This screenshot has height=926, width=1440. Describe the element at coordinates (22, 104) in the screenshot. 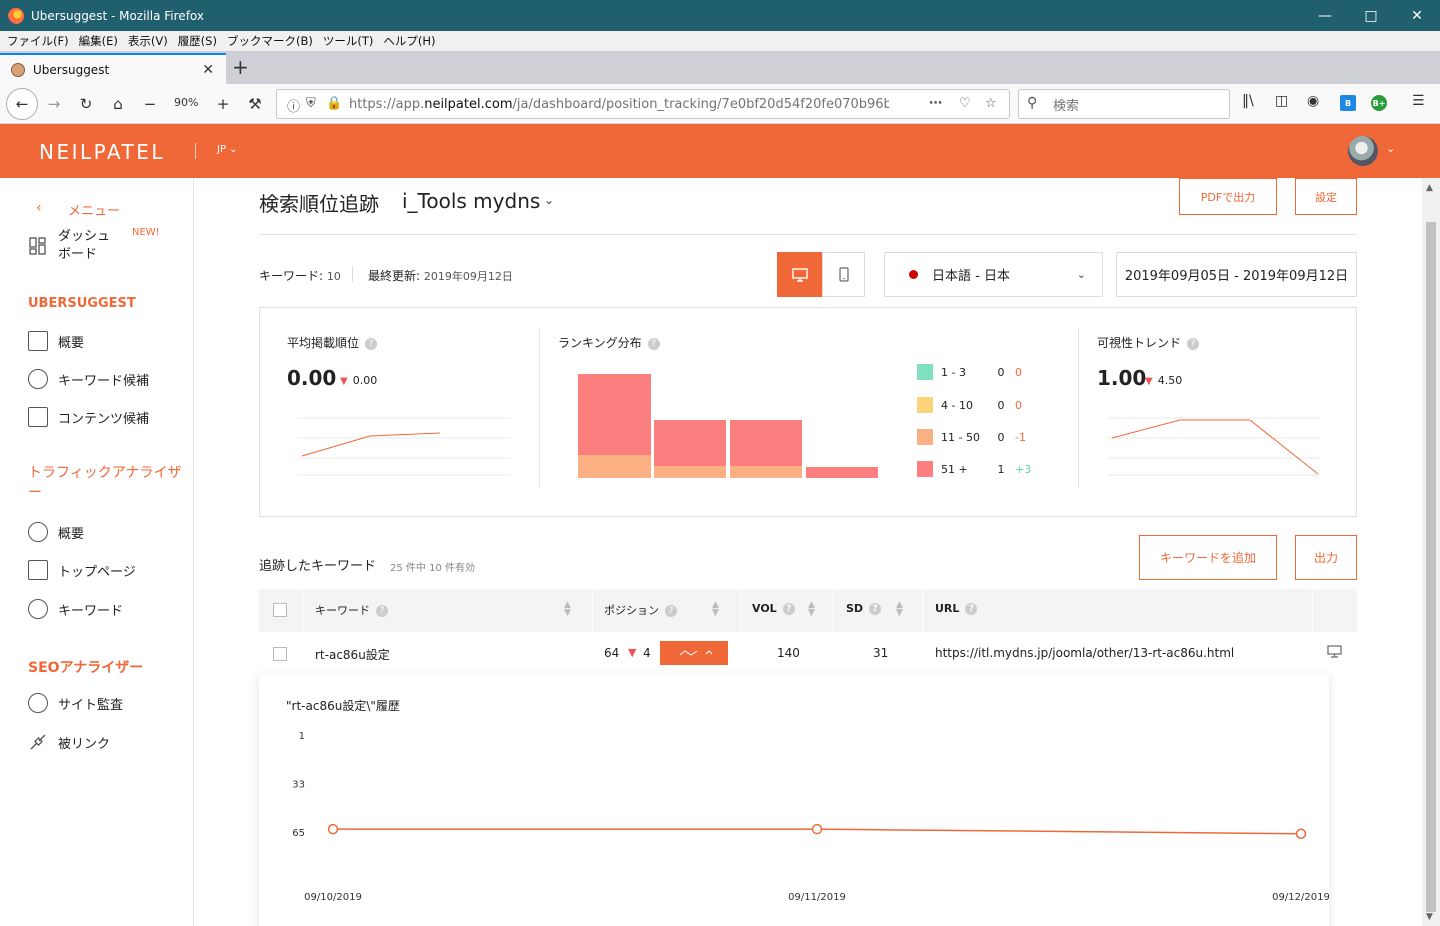

I see `back-icon: ←` at that location.